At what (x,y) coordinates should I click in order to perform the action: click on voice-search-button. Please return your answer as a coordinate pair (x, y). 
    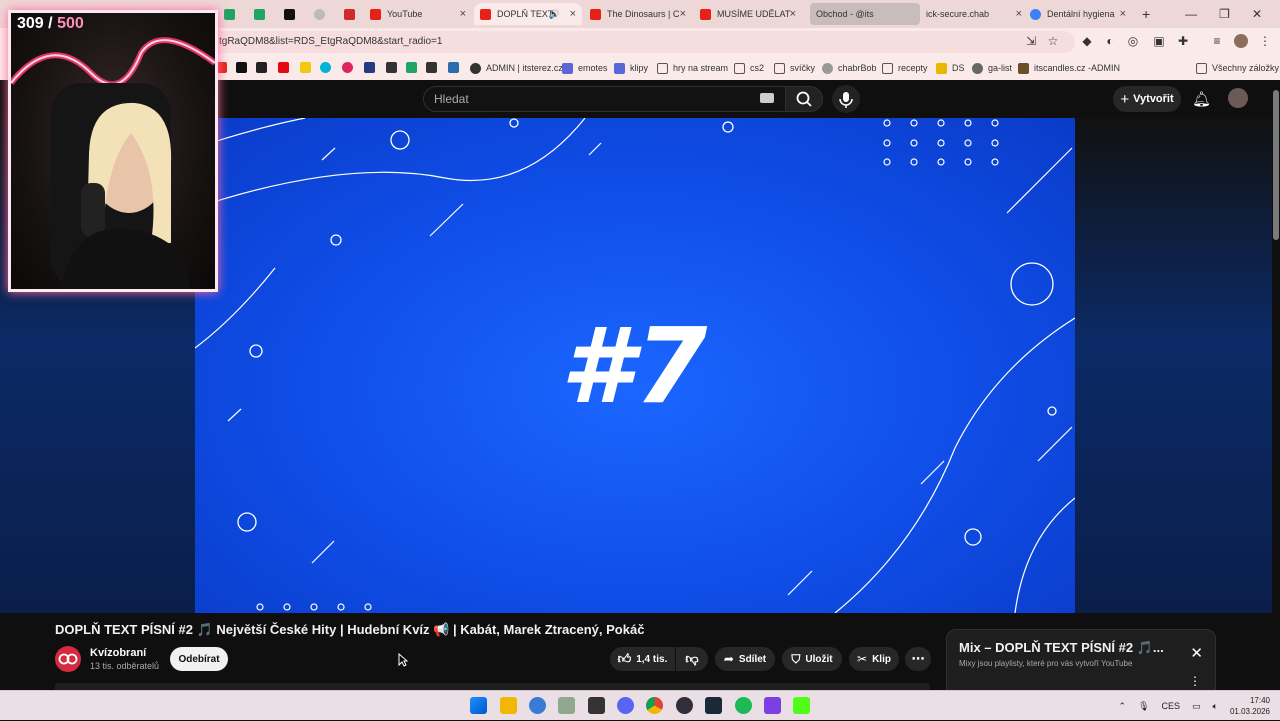
    Looking at the image, I should click on (846, 99).